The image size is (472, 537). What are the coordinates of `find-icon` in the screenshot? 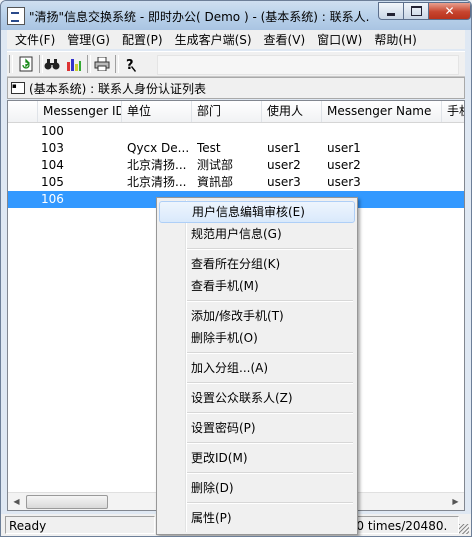 It's located at (52, 64).